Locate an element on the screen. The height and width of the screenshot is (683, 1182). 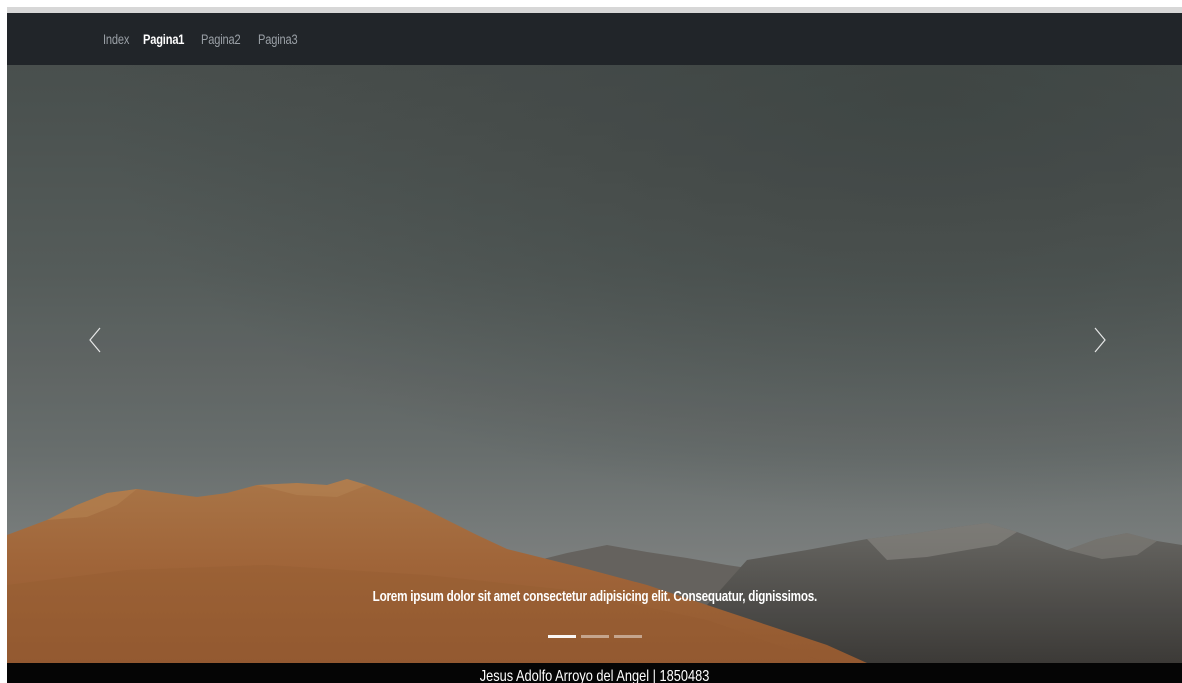
footer-text: Jesus Adolfo Arroyo del Angel | 1850483 is located at coordinates (594, 675).